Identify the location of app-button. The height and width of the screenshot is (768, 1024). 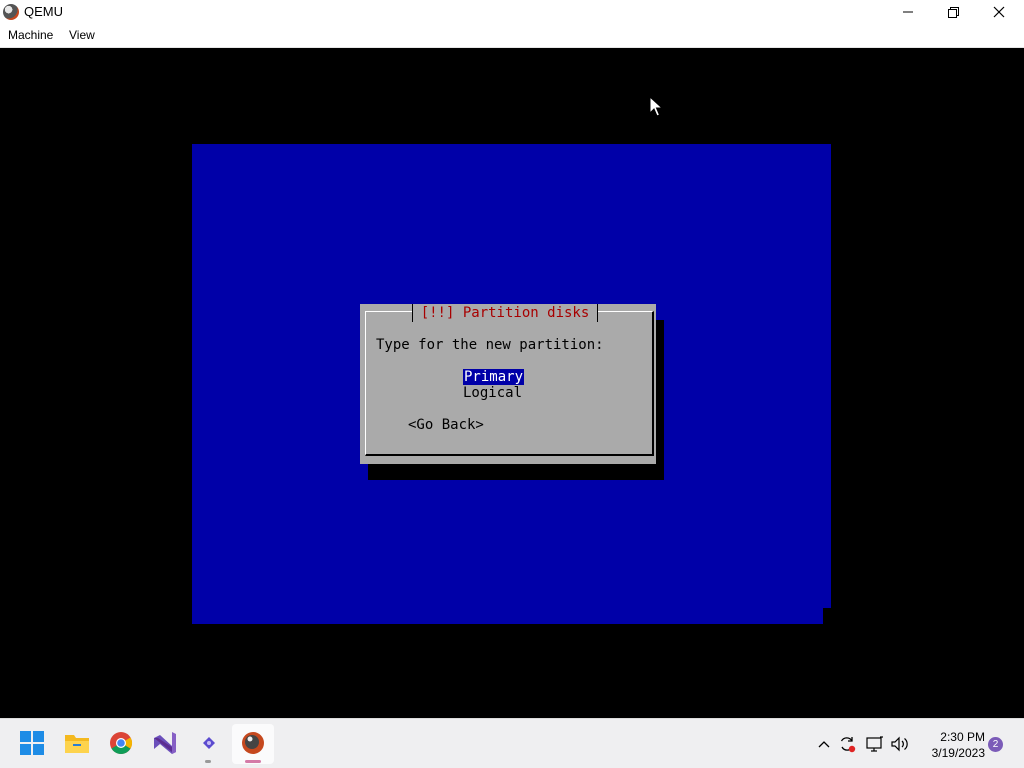
(209, 743).